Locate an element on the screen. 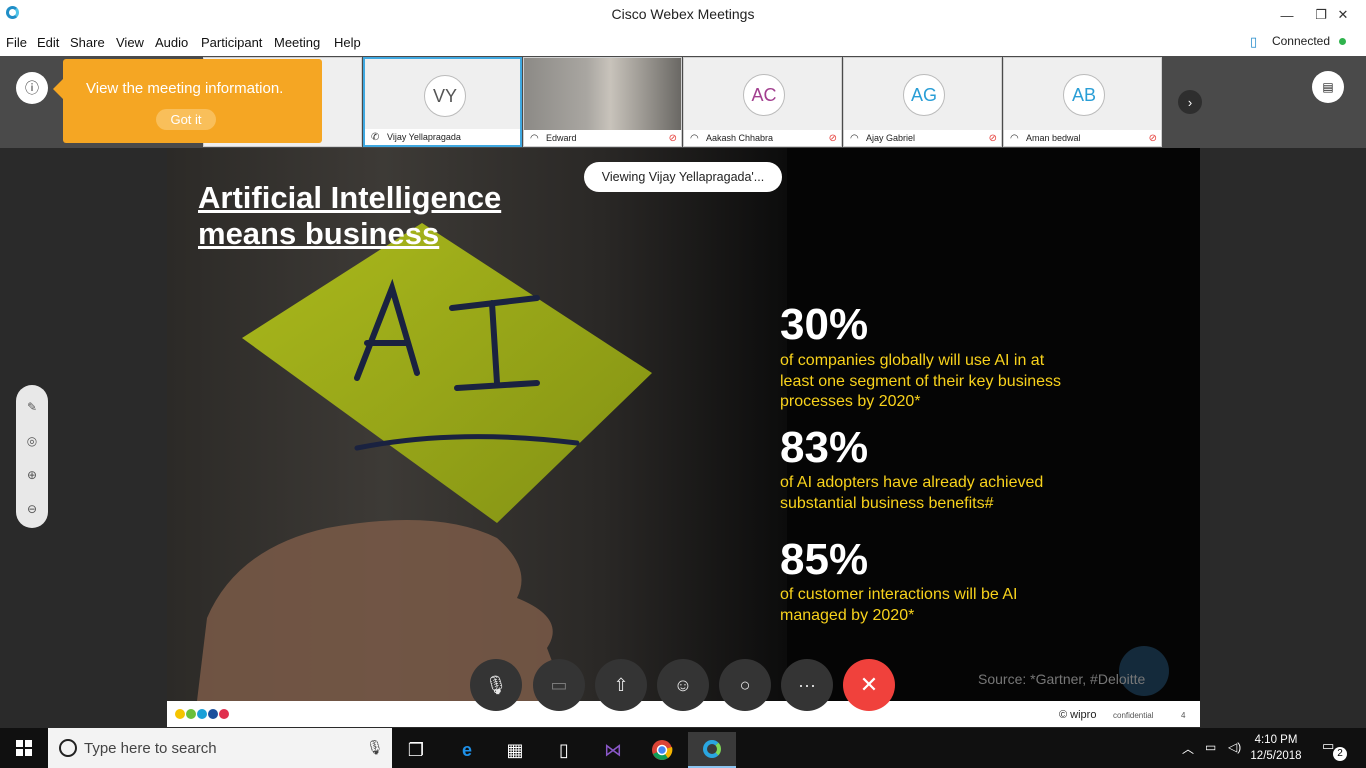 The image size is (1366, 768). avatar: AG is located at coordinates (924, 95).